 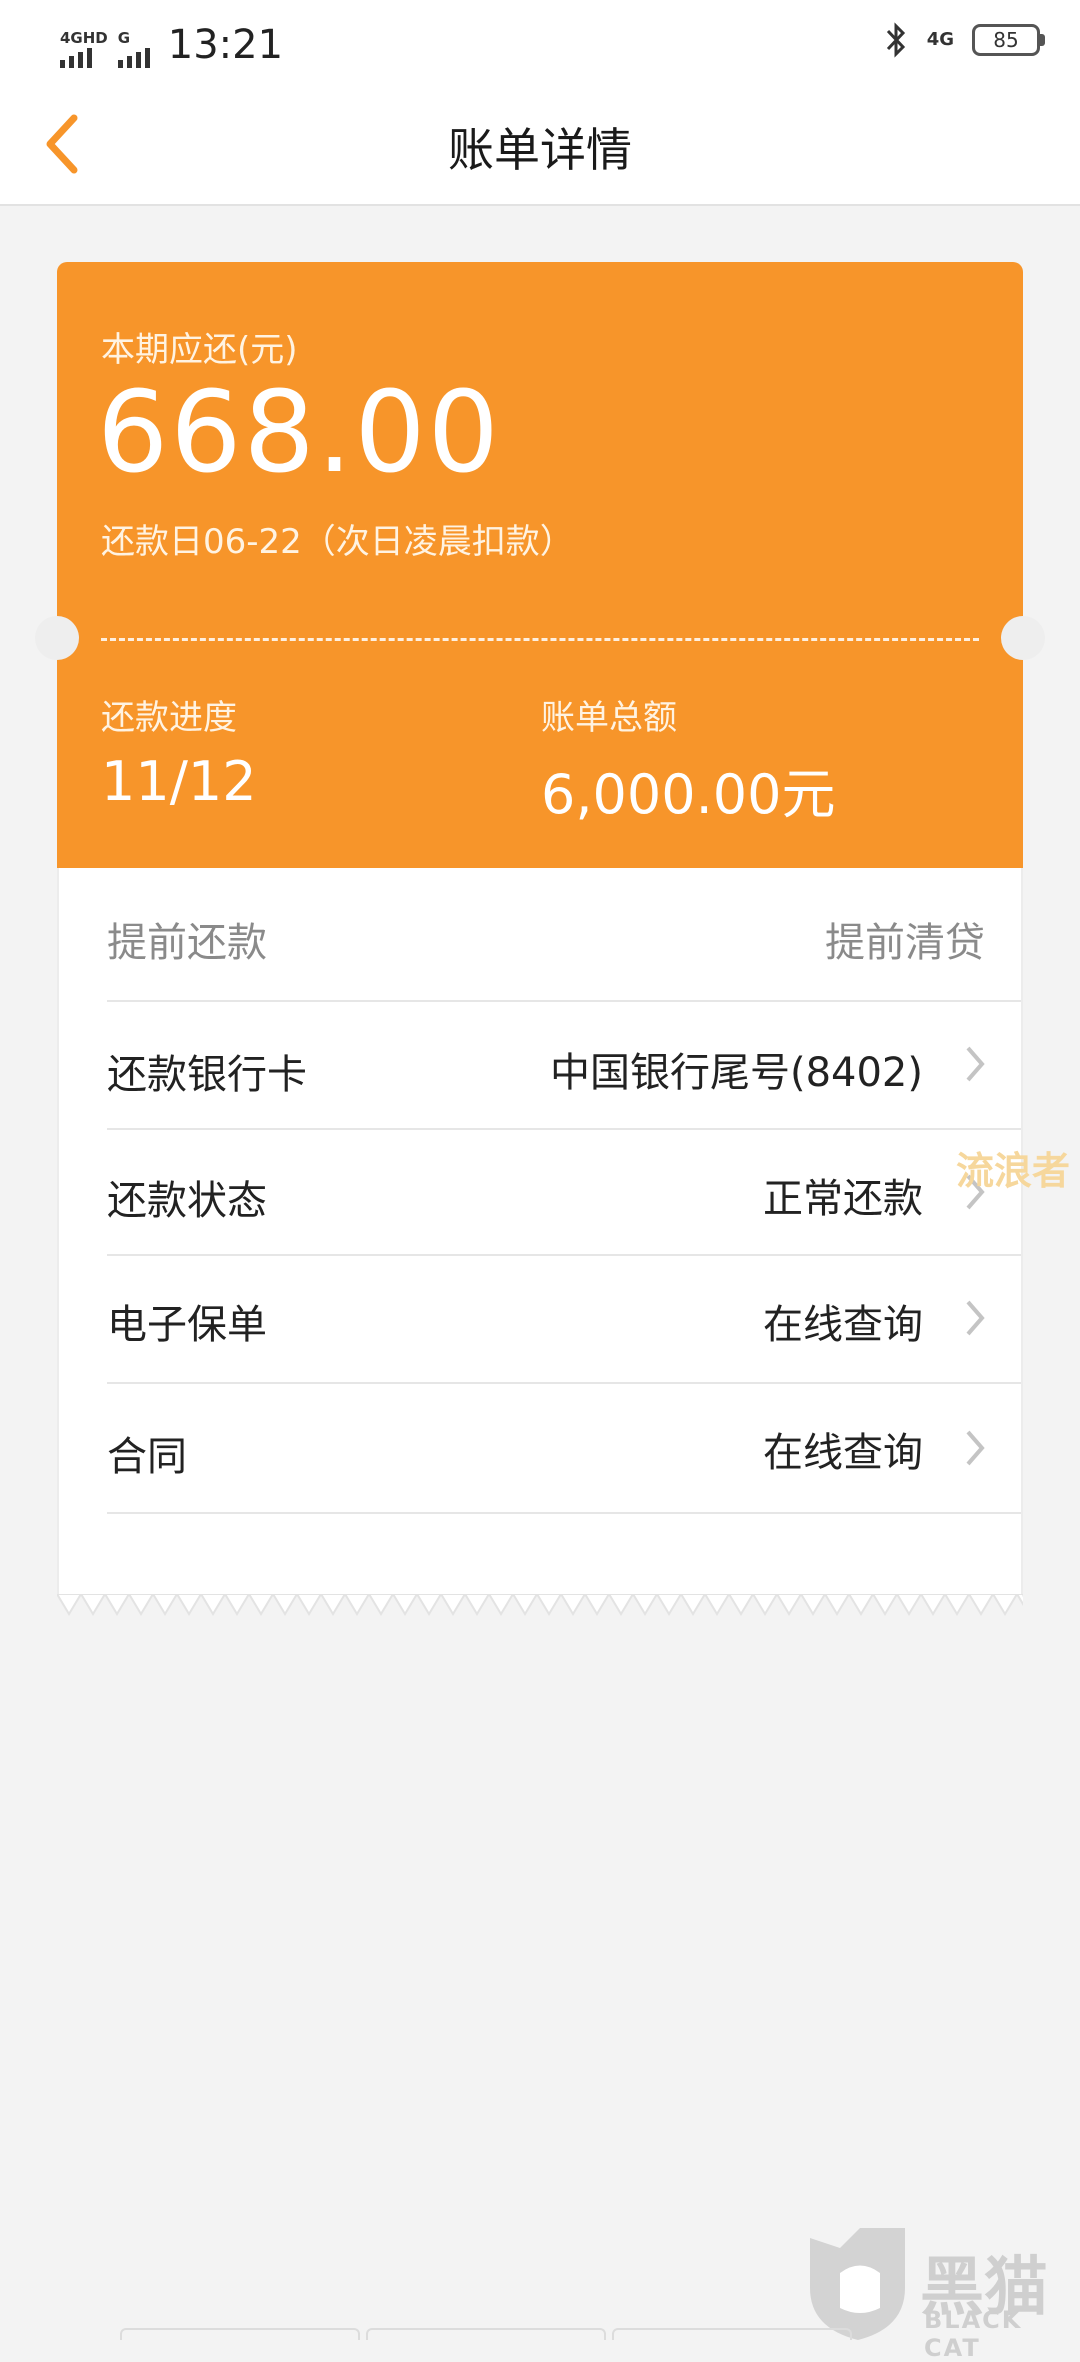 What do you see at coordinates (1013, 1171) in the screenshot?
I see `watermark-text: 流浪者` at bounding box center [1013, 1171].